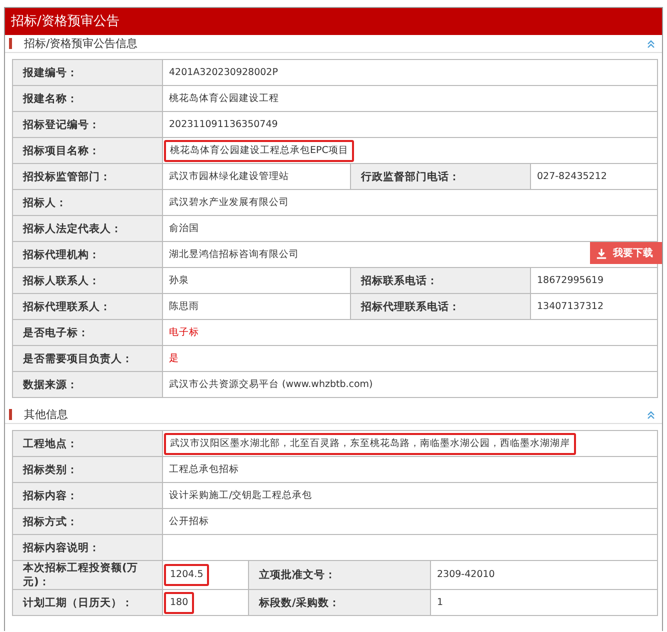 This screenshot has height=632, width=667. Describe the element at coordinates (184, 333) in the screenshot. I see `field-value: 电子标` at that location.